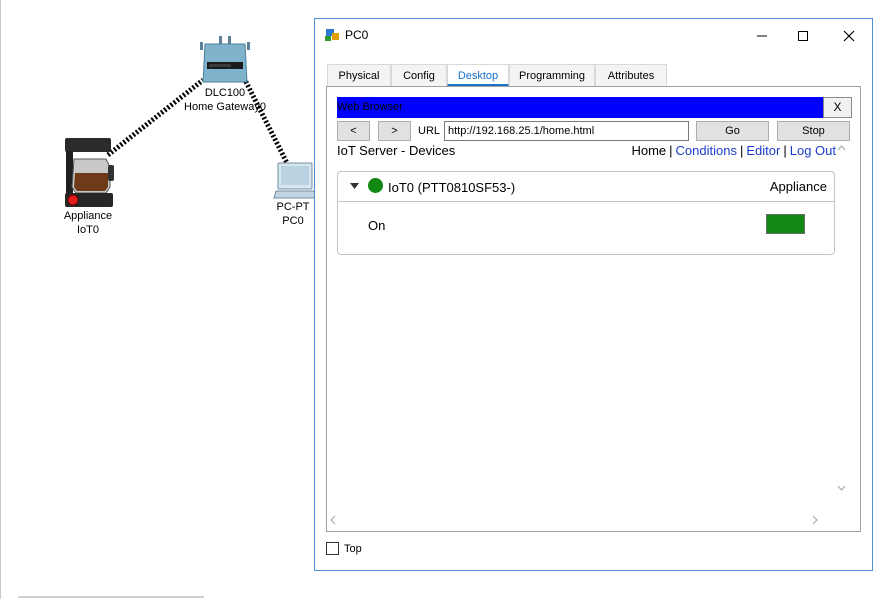 This screenshot has height=599, width=881. I want to click on scroll-right-arrow-icon, so click(815, 520).